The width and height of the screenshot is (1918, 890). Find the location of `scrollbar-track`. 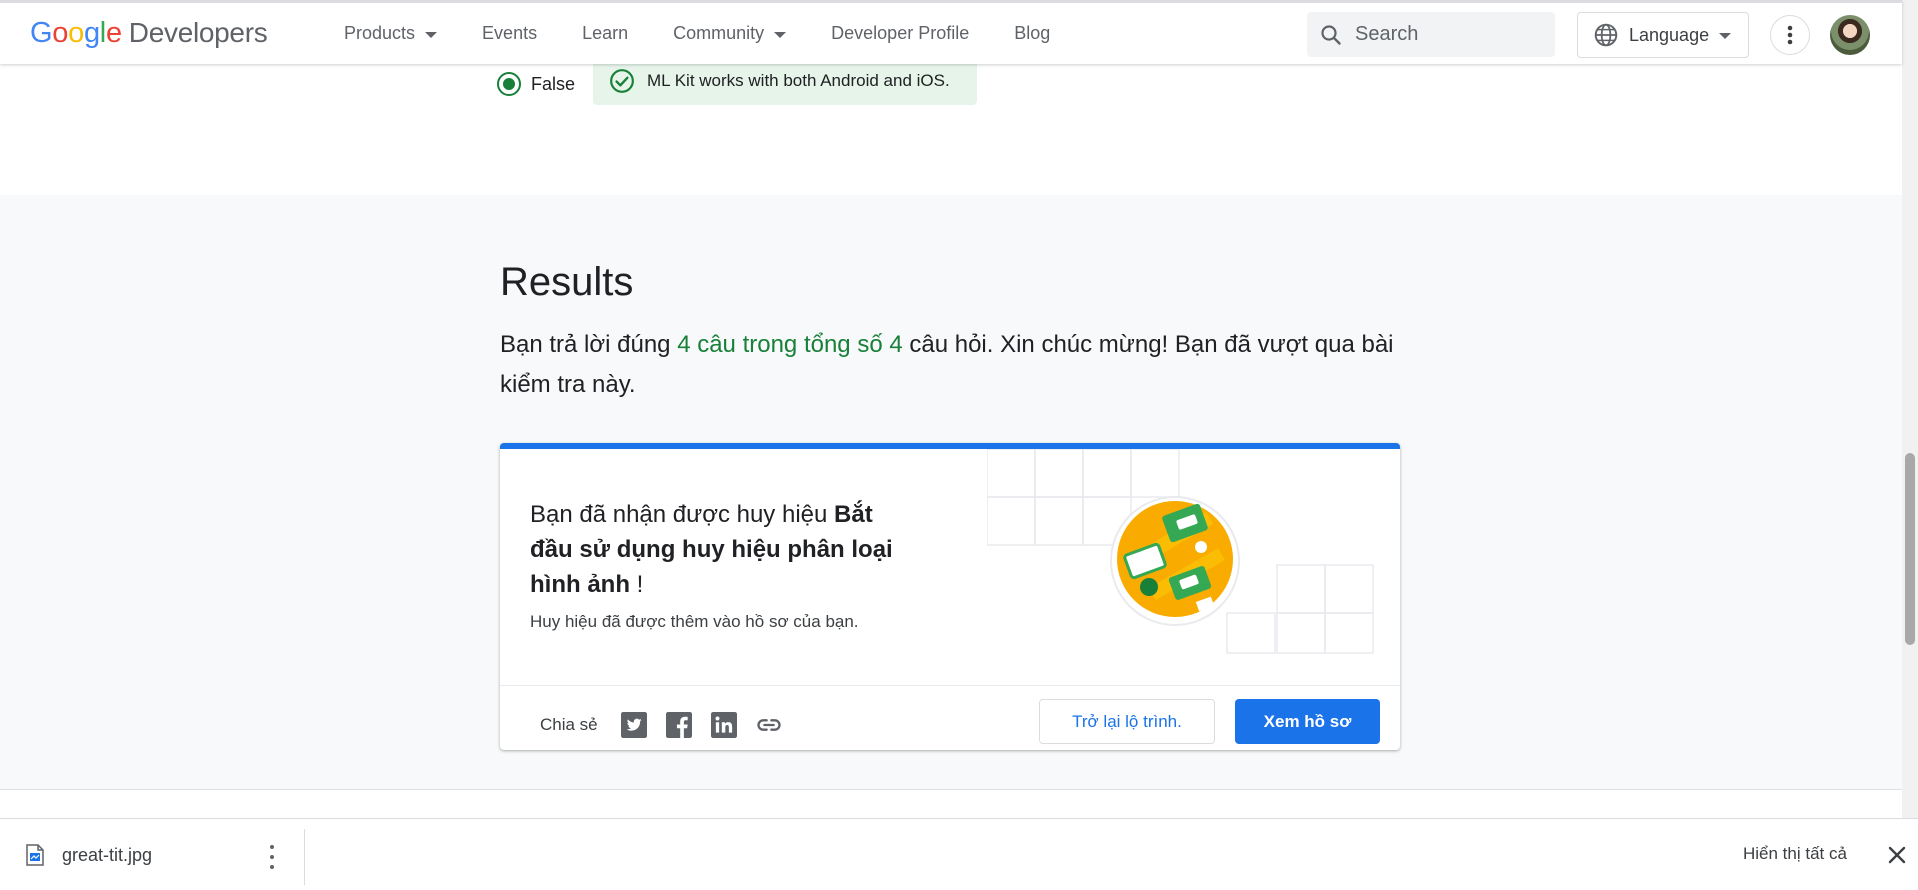

scrollbar-track is located at coordinates (1910, 409).